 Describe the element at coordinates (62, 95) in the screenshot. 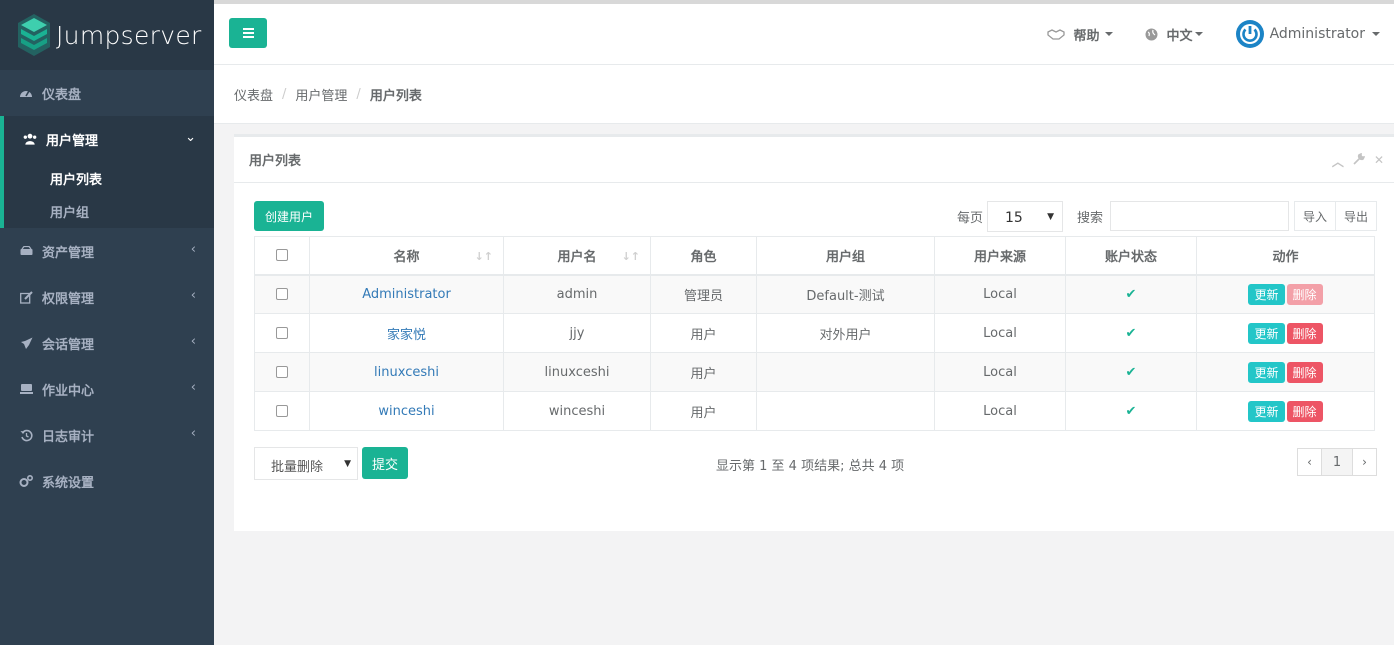

I see `sidebar-item-label: 仪表盘` at that location.